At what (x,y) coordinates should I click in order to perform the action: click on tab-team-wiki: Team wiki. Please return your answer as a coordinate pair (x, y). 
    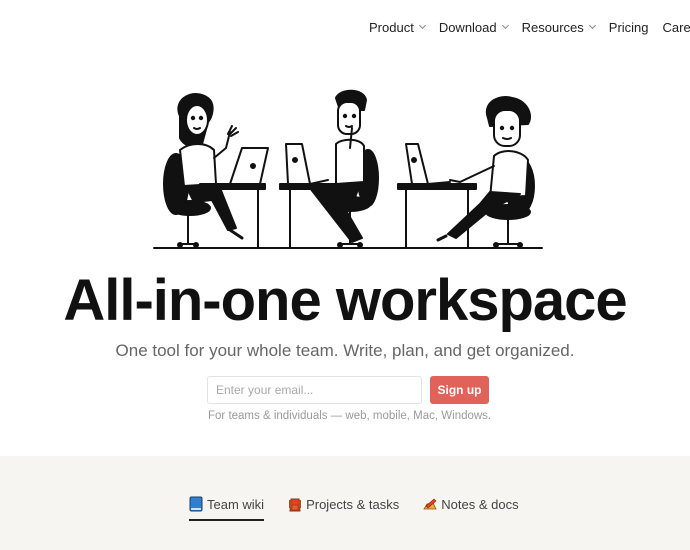
    Looking at the image, I should click on (227, 507).